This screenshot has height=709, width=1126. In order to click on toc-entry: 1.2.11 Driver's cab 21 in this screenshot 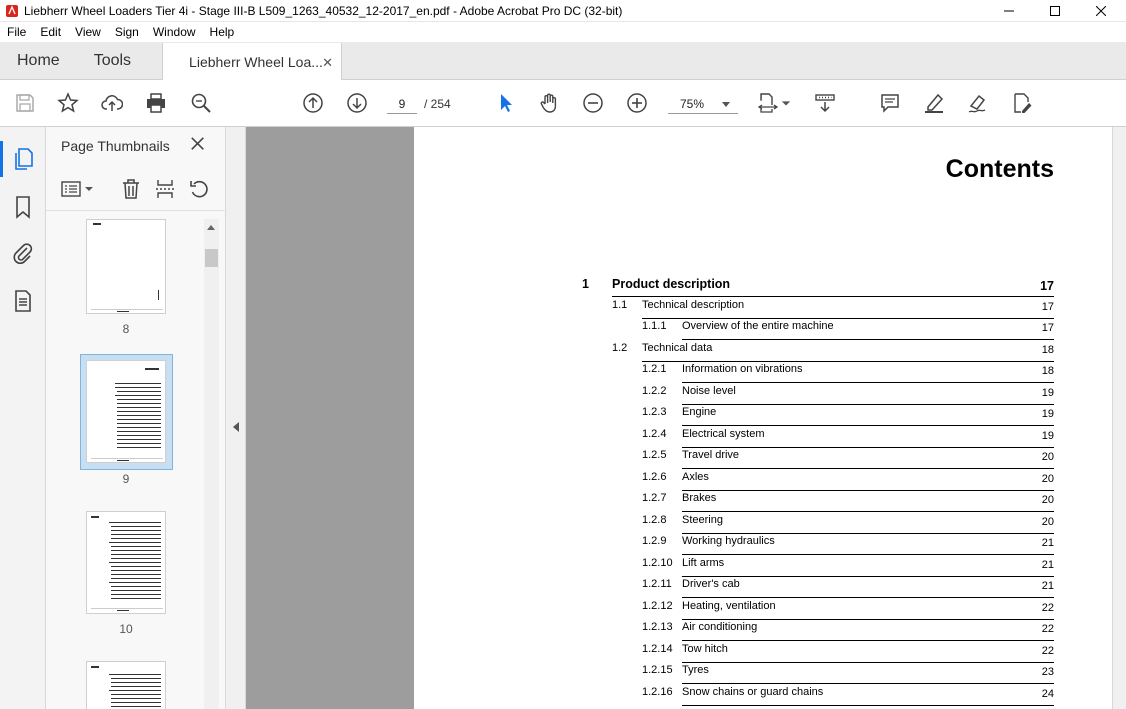, I will do `click(734, 588)`.